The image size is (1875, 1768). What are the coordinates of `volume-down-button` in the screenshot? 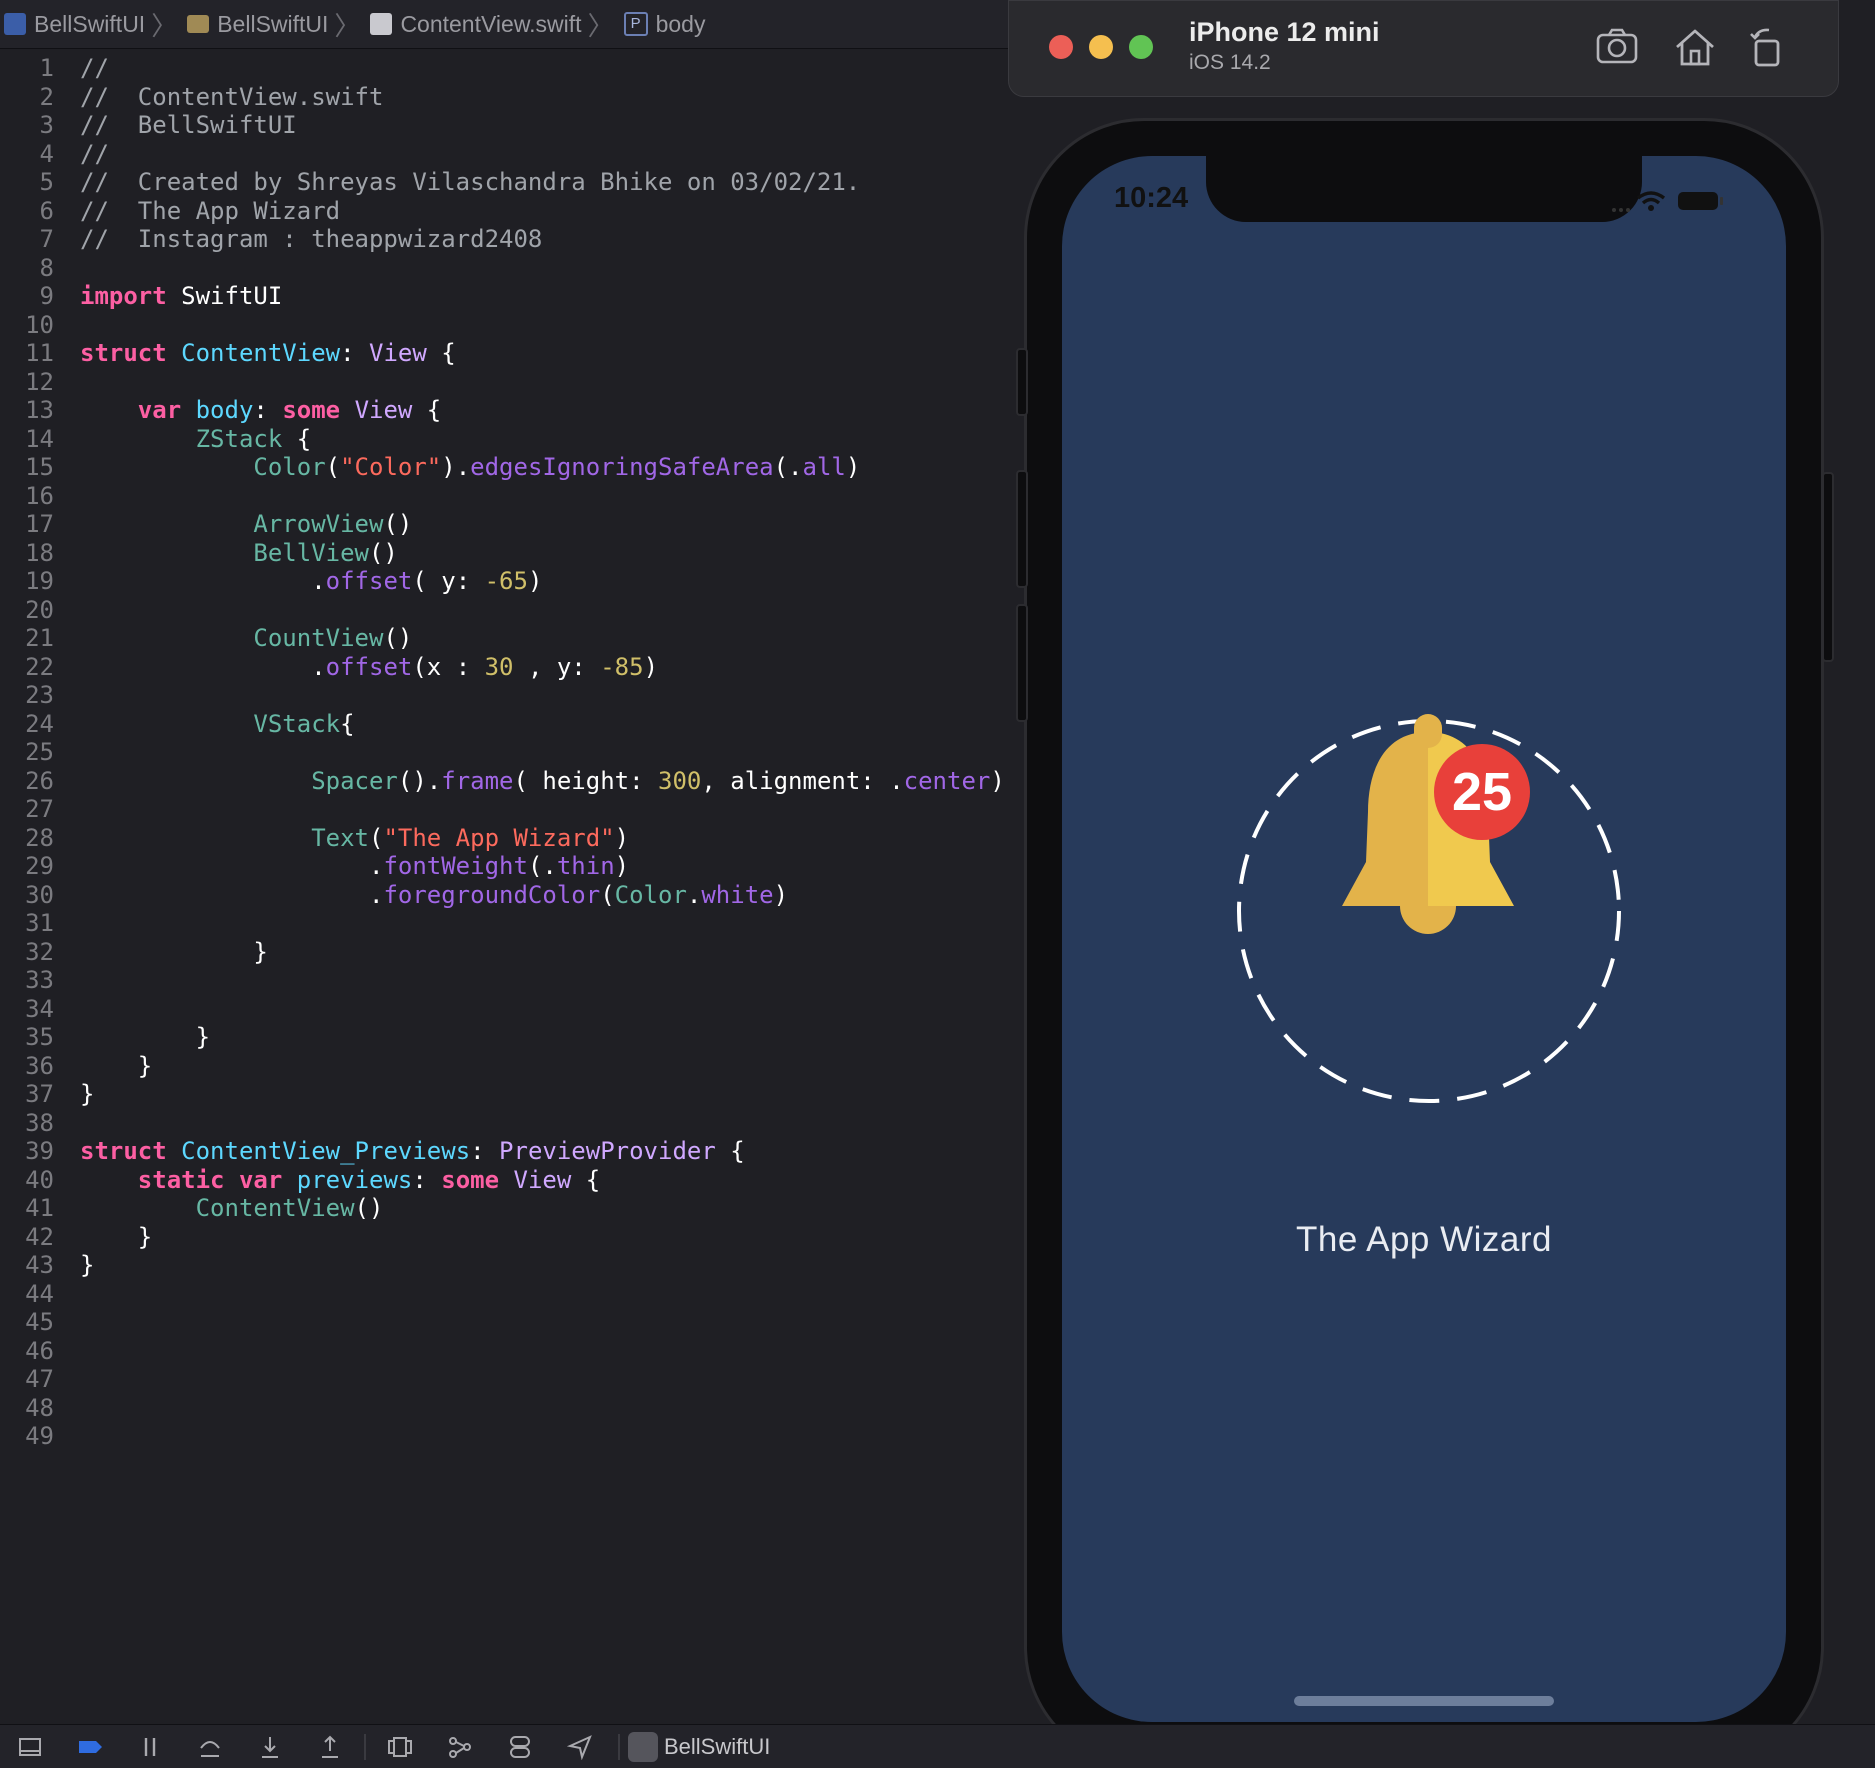 It's located at (1022, 663).